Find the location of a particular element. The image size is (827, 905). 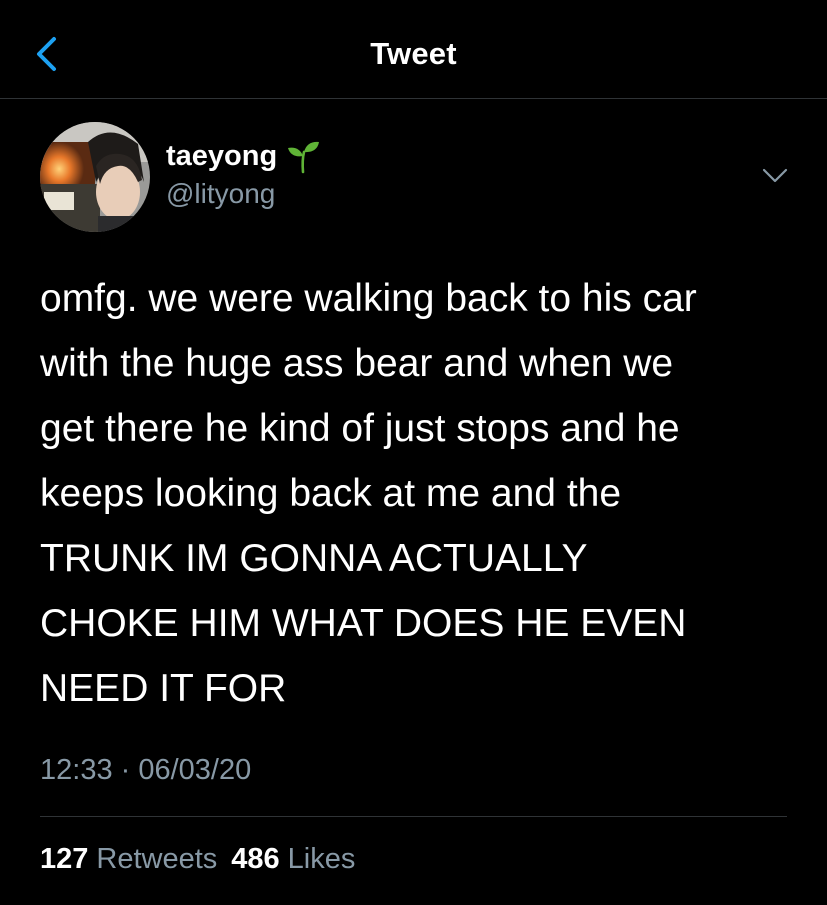

author-handle: @lityong is located at coordinates (220, 194).